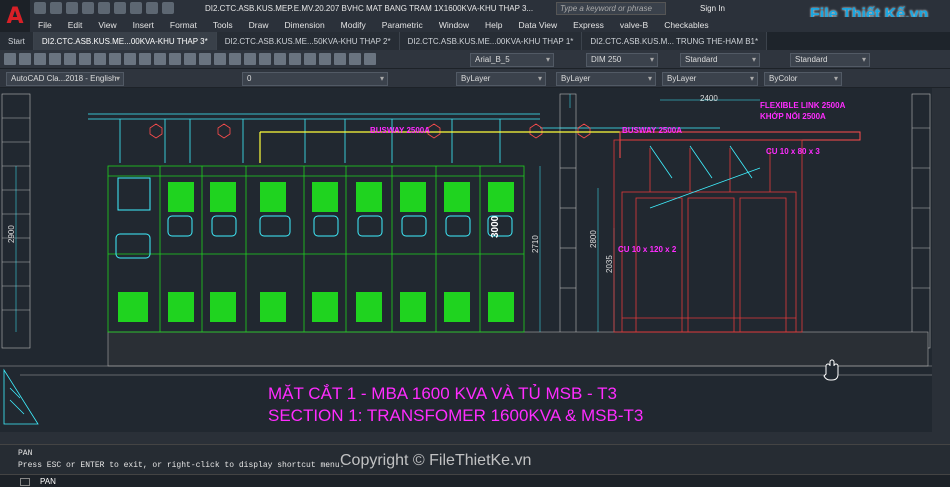 Image resolution: width=950 pixels, height=487 pixels. I want to click on transformer-leads, so click(705, 177).